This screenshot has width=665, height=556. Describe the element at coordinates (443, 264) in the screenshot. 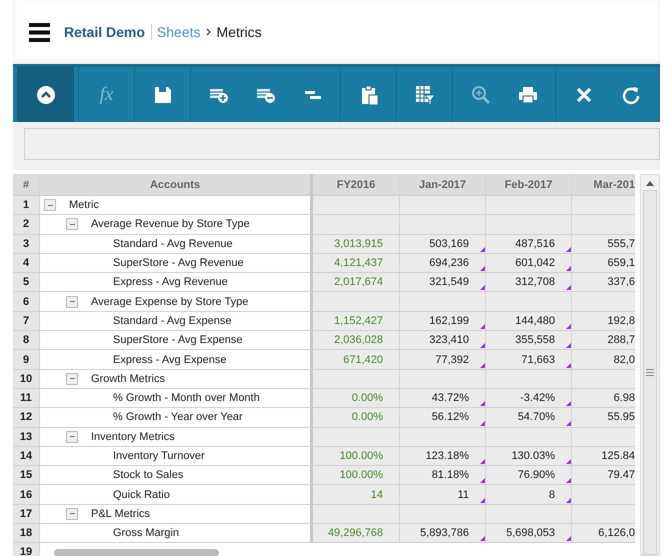

I see `value-cell: 694,236` at that location.